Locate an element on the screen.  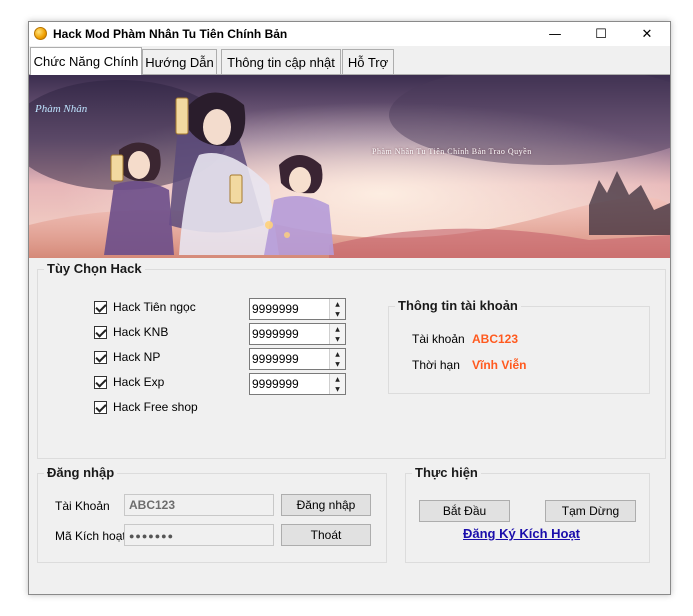
tab-update-info: Thông tin cập nhật is located at coordinates (281, 61).